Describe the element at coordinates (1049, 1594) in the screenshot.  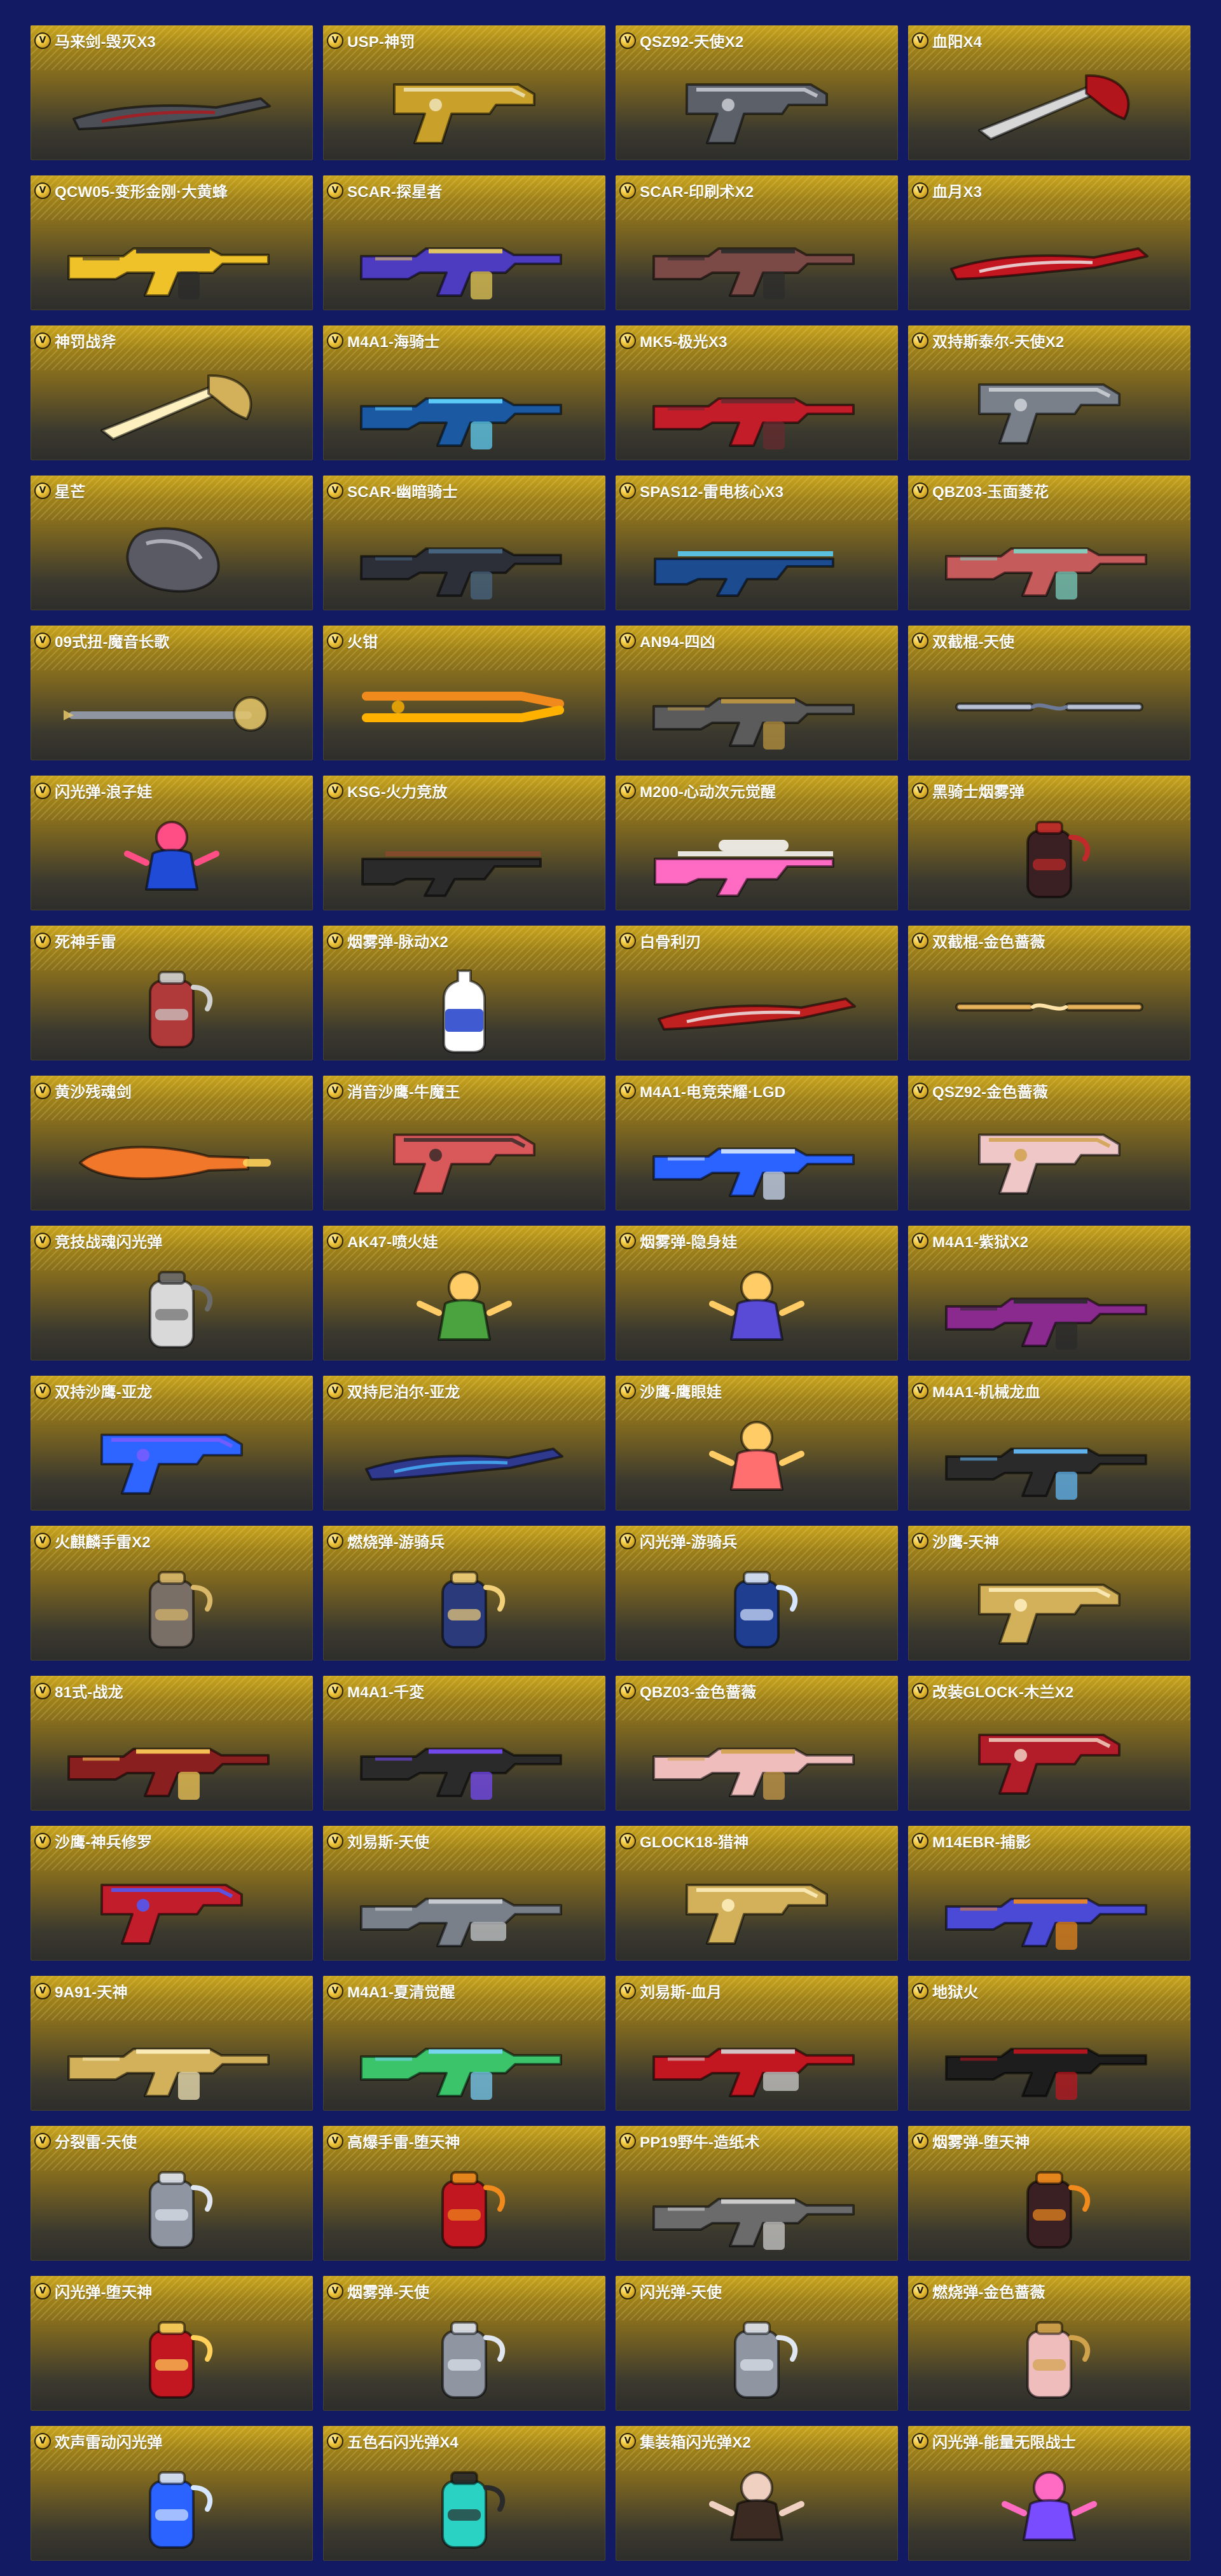
I see `item-card: V 沙鹰-天神` at that location.